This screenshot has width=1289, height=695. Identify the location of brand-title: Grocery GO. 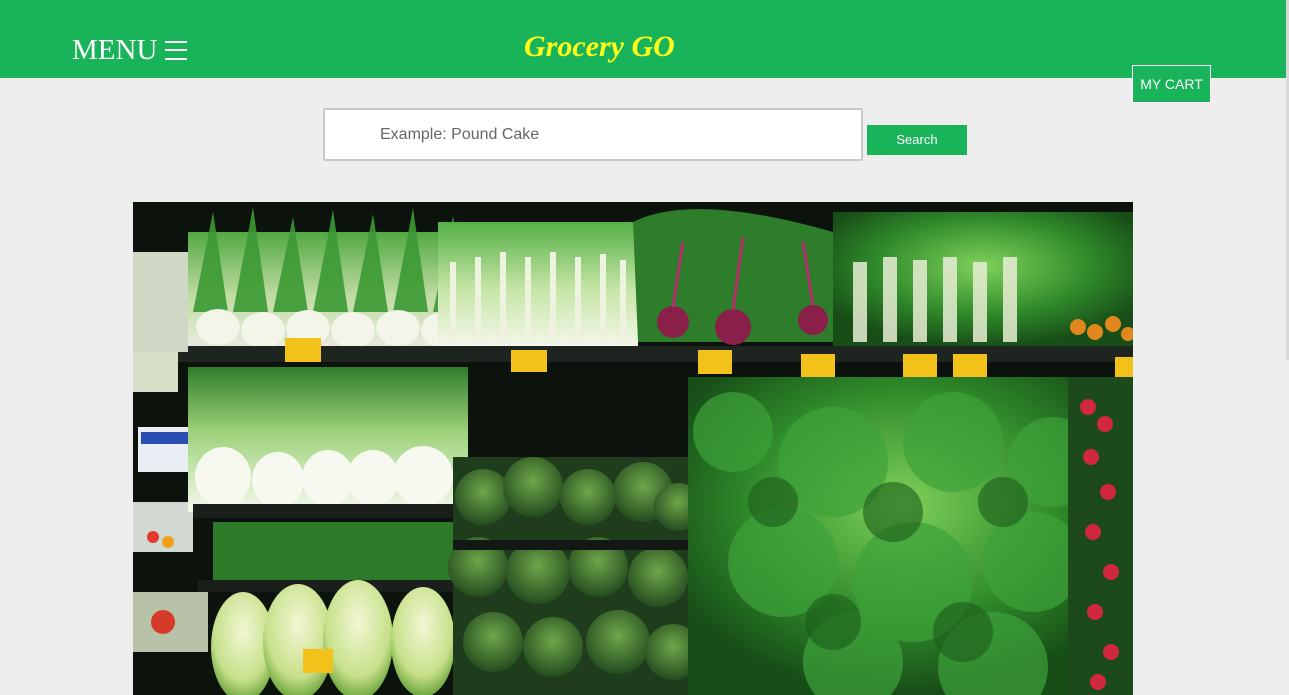
(599, 47).